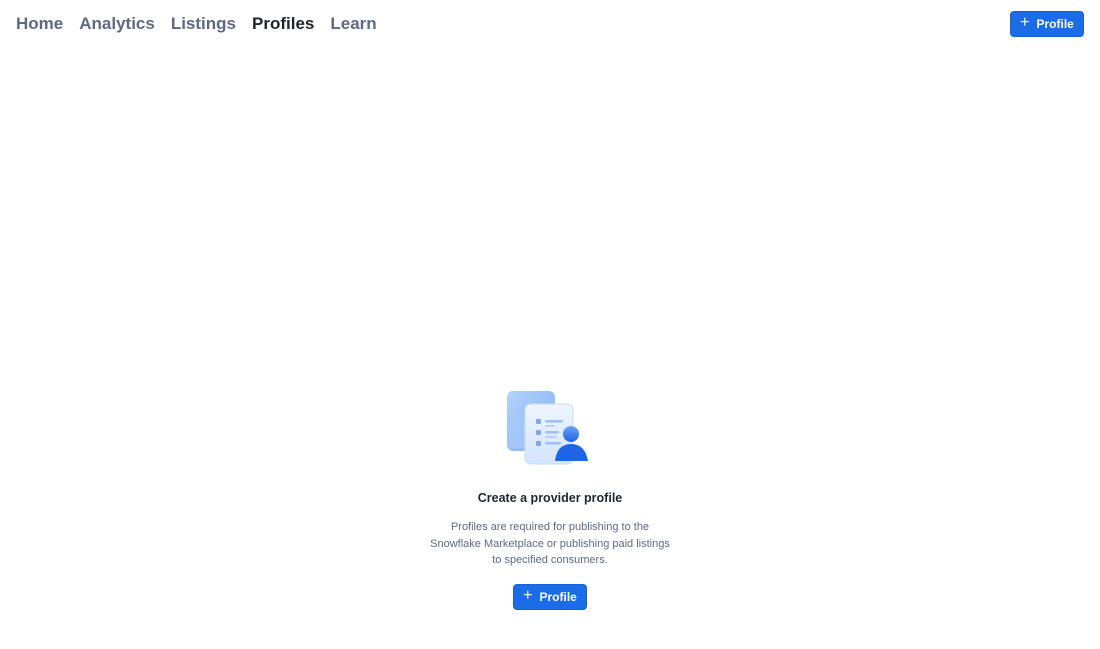 This screenshot has height=649, width=1100. What do you see at coordinates (39, 24) in the screenshot?
I see `nav-item-home: Home` at bounding box center [39, 24].